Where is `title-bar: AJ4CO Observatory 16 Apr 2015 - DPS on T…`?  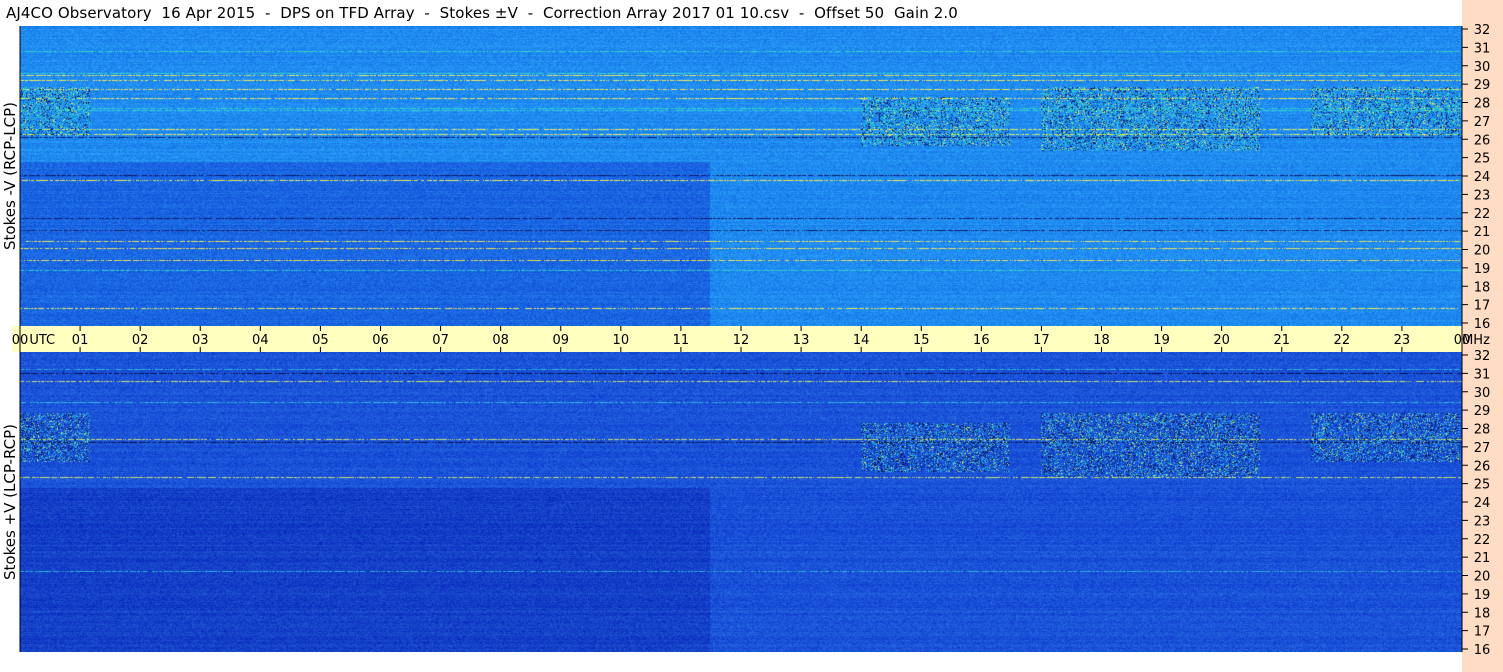 title-bar: AJ4CO Observatory 16 Apr 2015 - DPS on T… is located at coordinates (731, 13).